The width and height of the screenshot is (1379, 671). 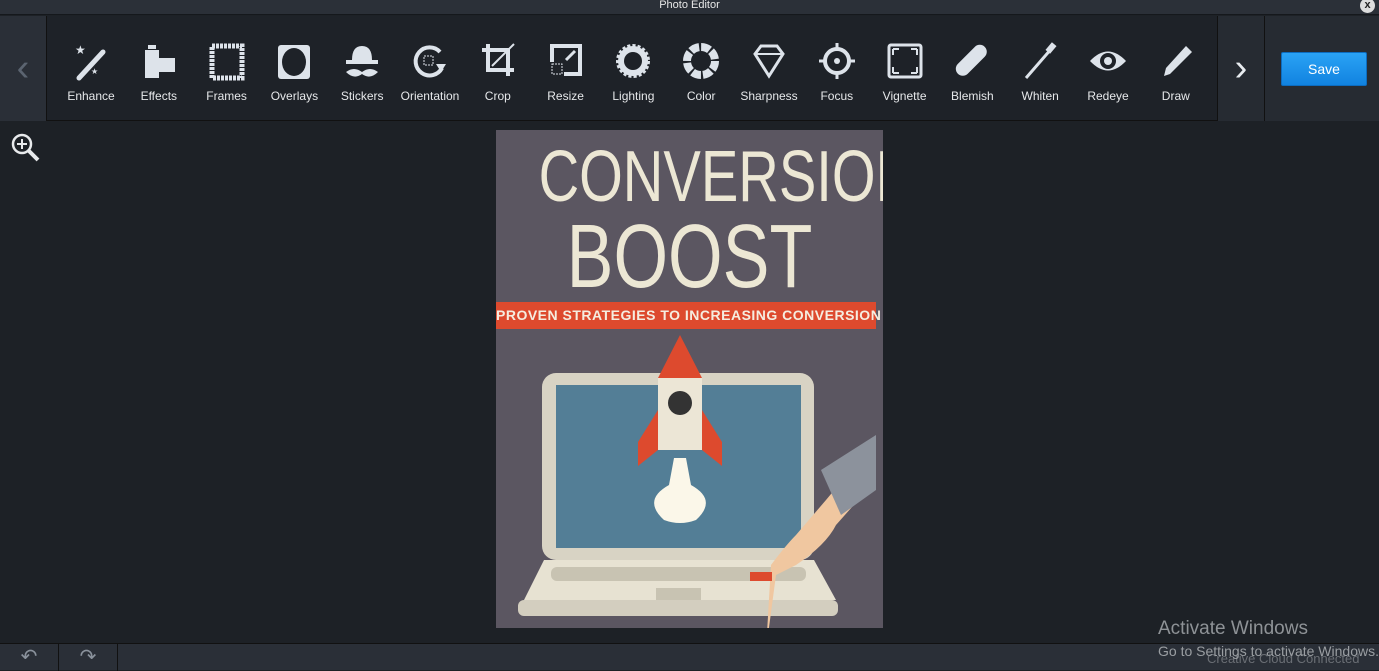 I want to click on tool-vignette: Vignette, so click(x=905, y=70).